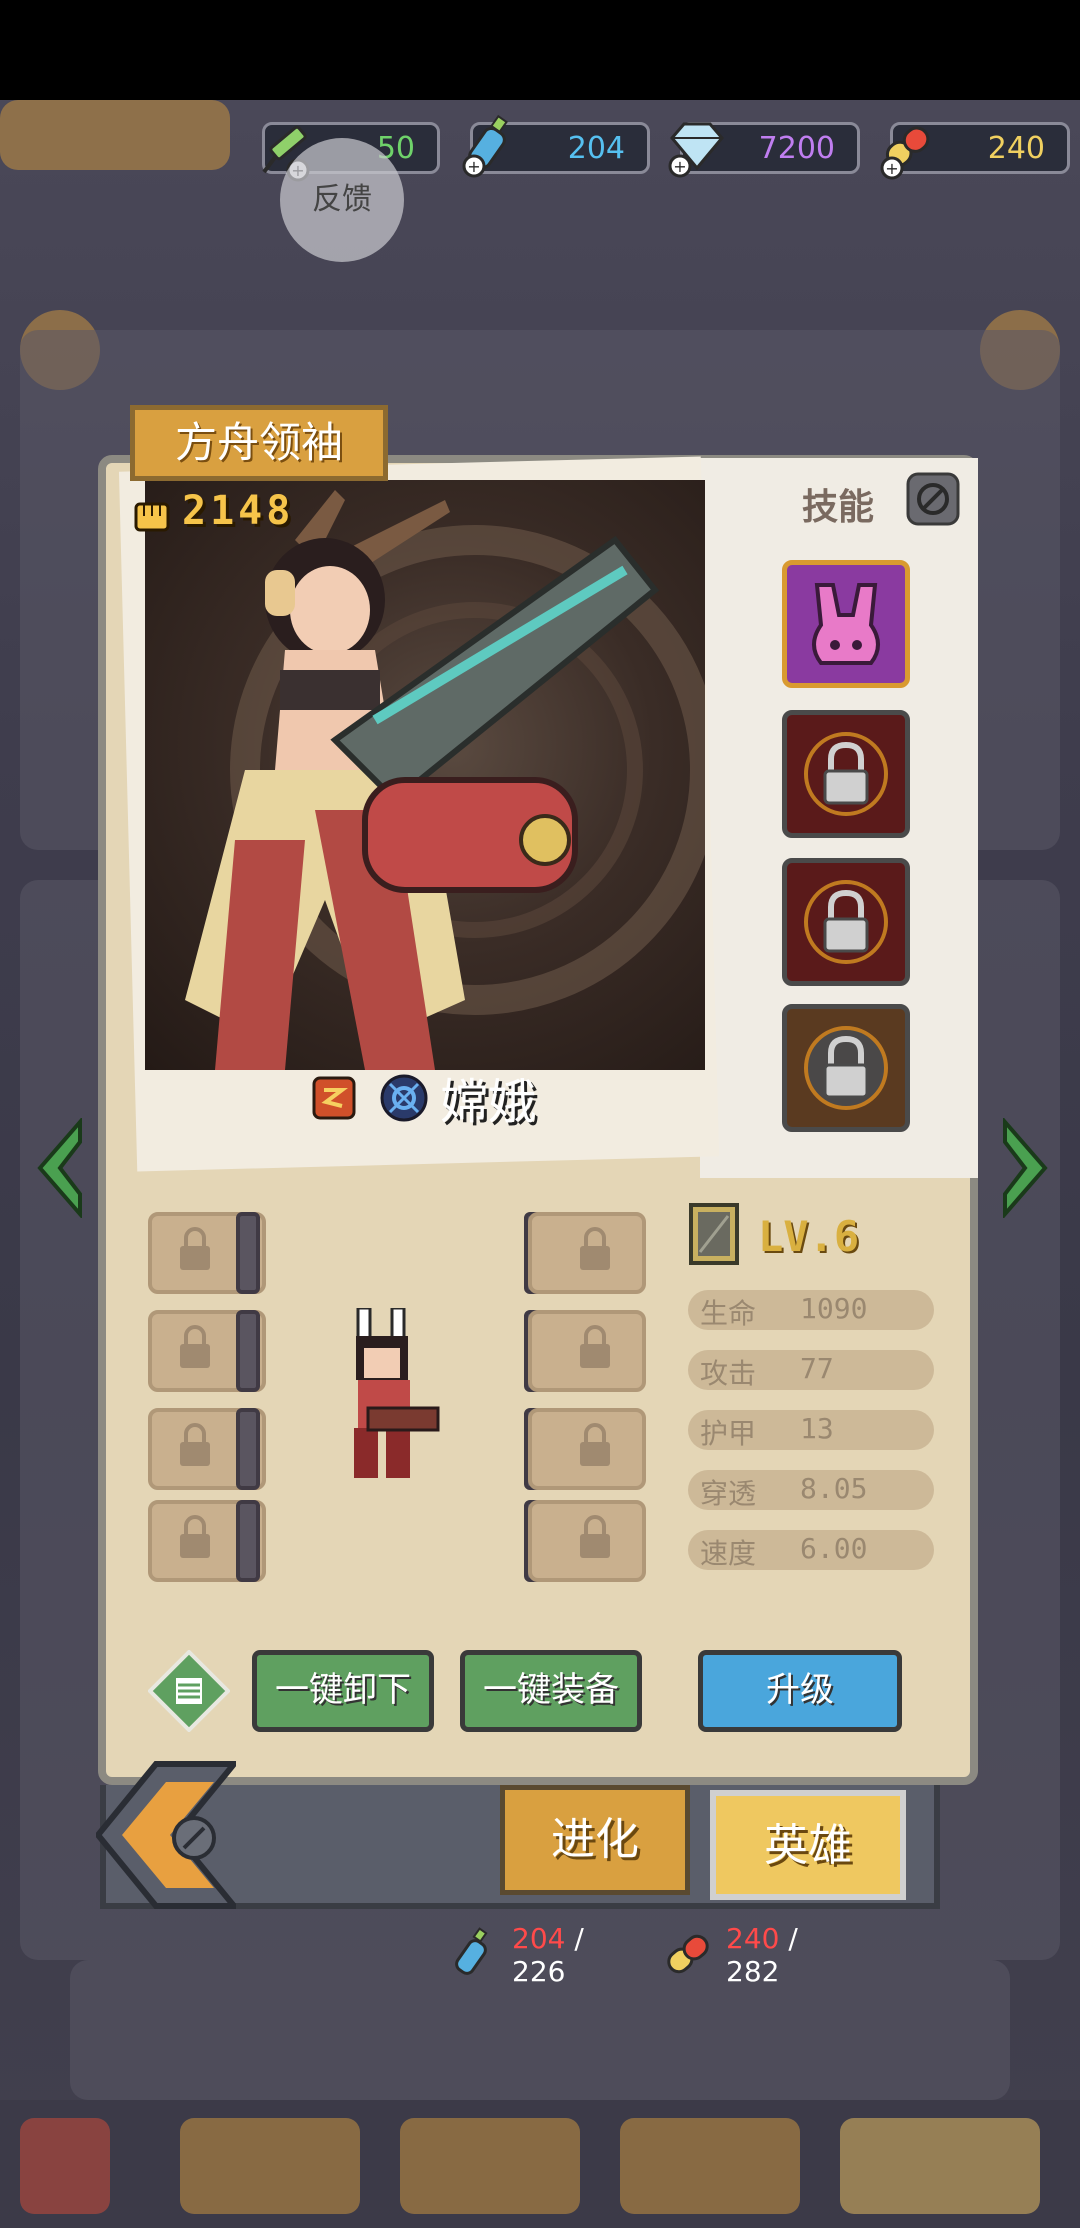  I want to click on equip-all-button: 一键装备, so click(551, 1691).